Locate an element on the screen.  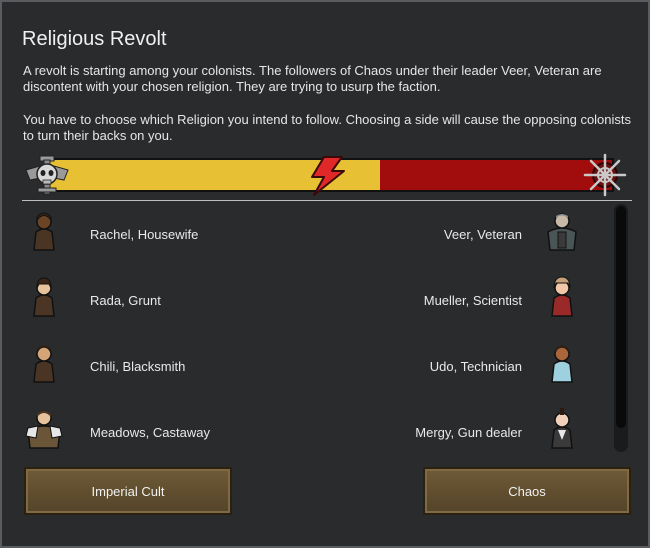
dialog-title: Religious Revolt is located at coordinates (94, 39).